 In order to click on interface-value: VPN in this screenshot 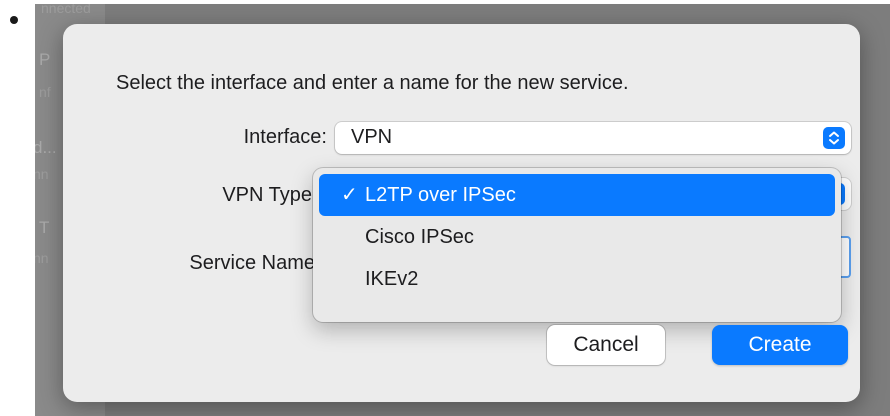, I will do `click(372, 137)`.